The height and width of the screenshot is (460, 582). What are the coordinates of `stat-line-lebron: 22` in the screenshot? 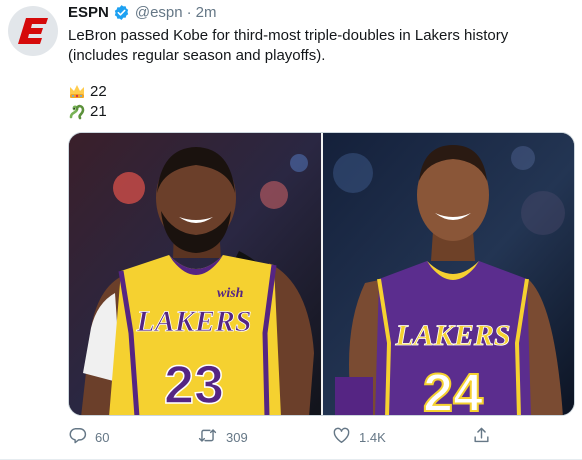 It's located at (87, 91).